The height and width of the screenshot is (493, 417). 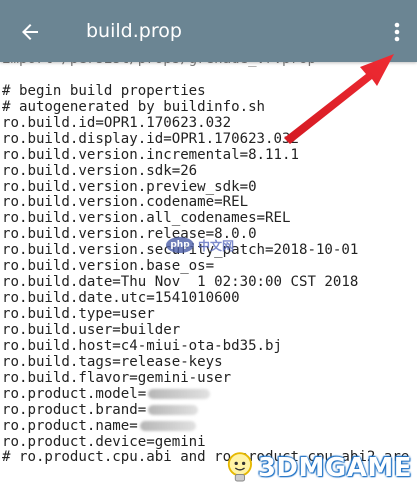 I want to click on file-line: ro.build.version.all_codenames=REL, so click(x=146, y=218).